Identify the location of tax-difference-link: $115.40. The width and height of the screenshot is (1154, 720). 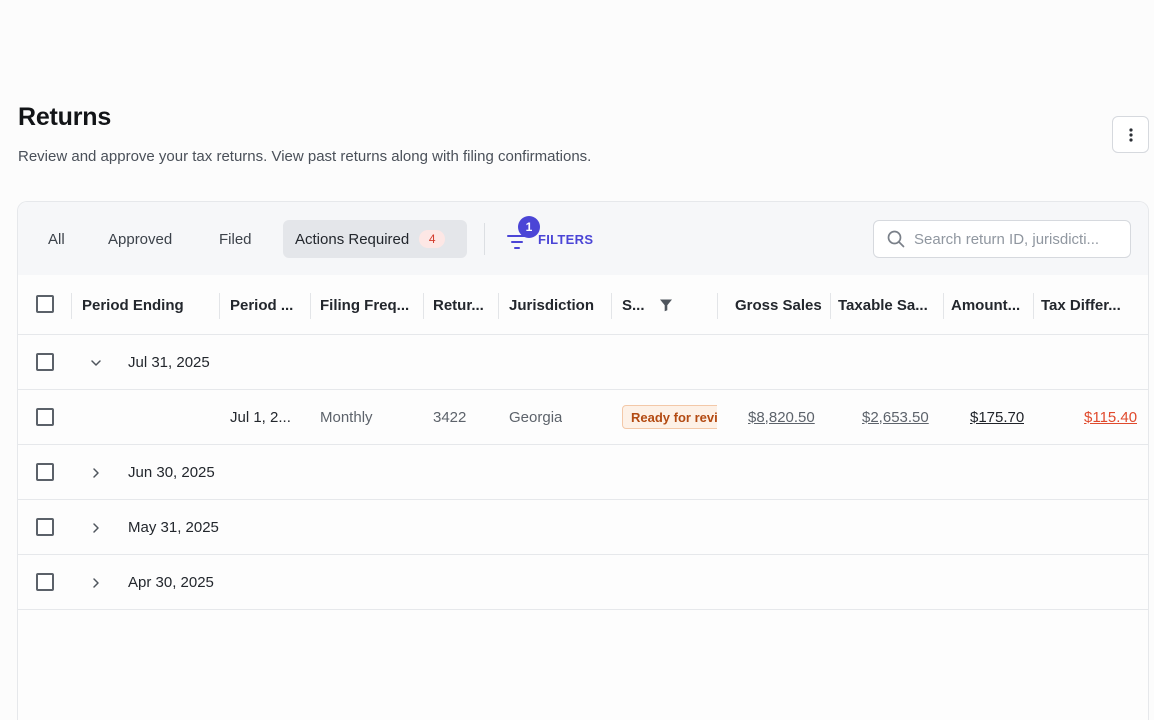
(1110, 417).